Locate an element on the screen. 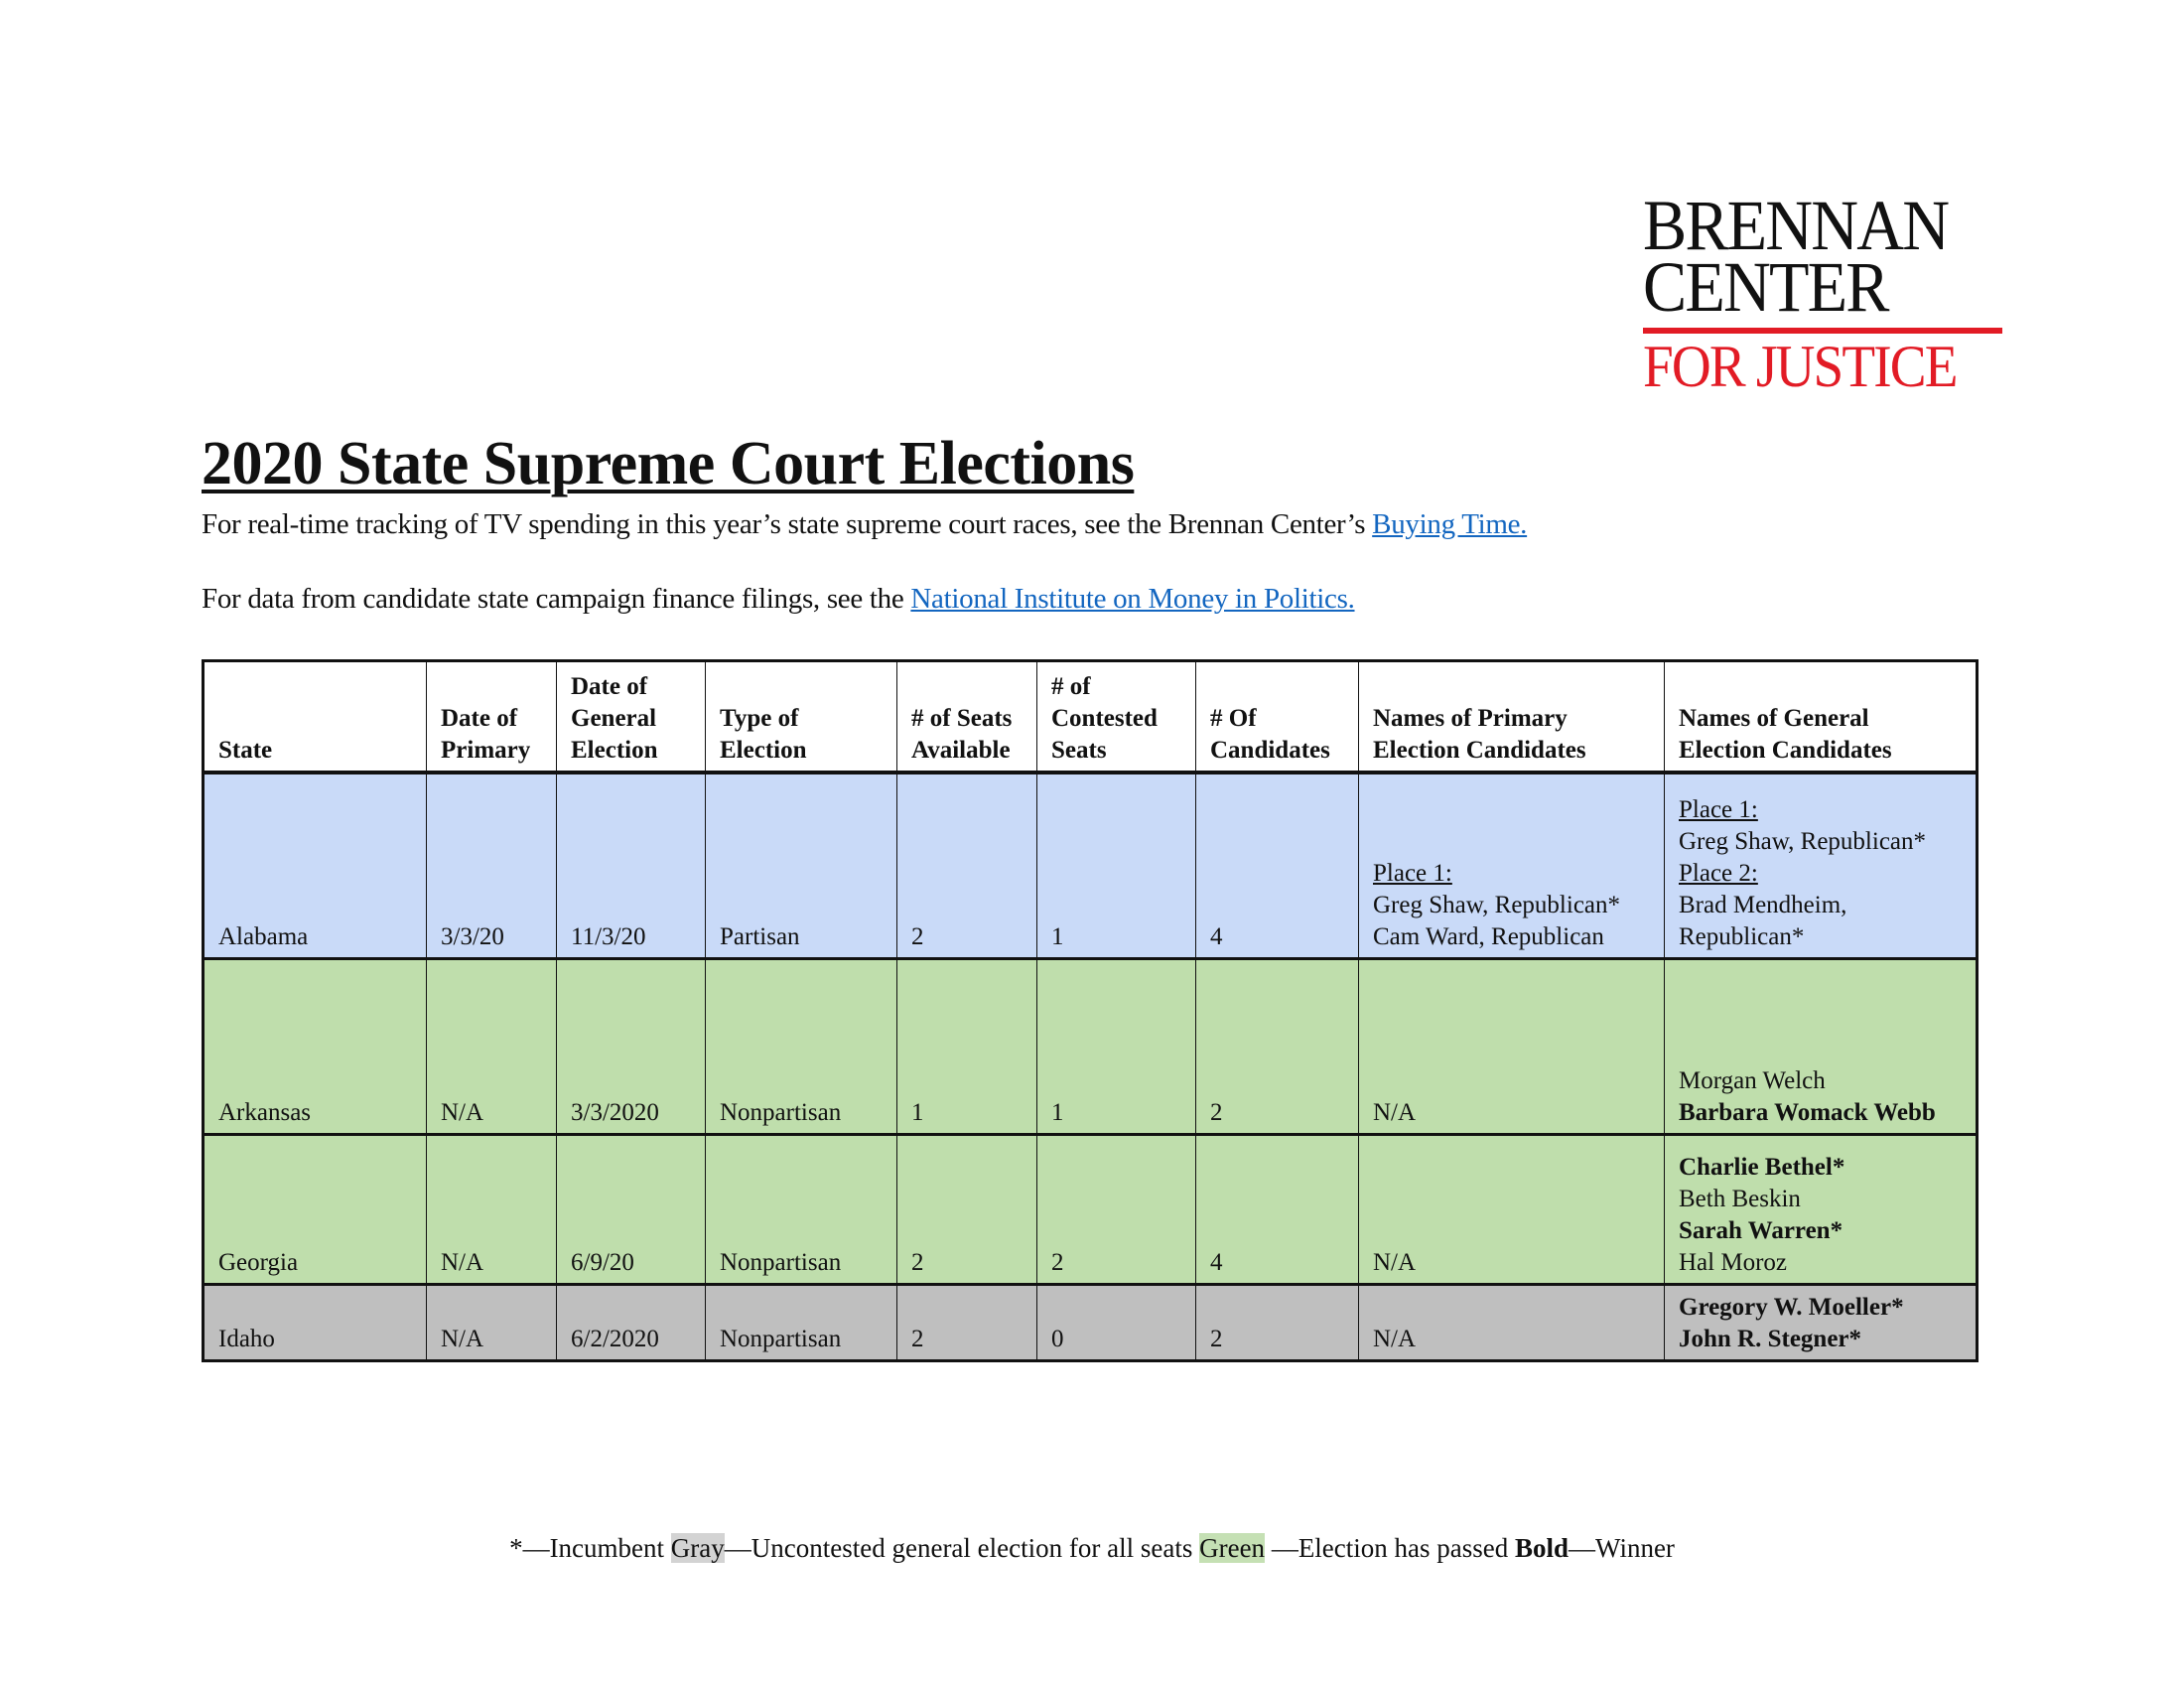  legend-gray-swatch: Gray is located at coordinates (697, 1548).